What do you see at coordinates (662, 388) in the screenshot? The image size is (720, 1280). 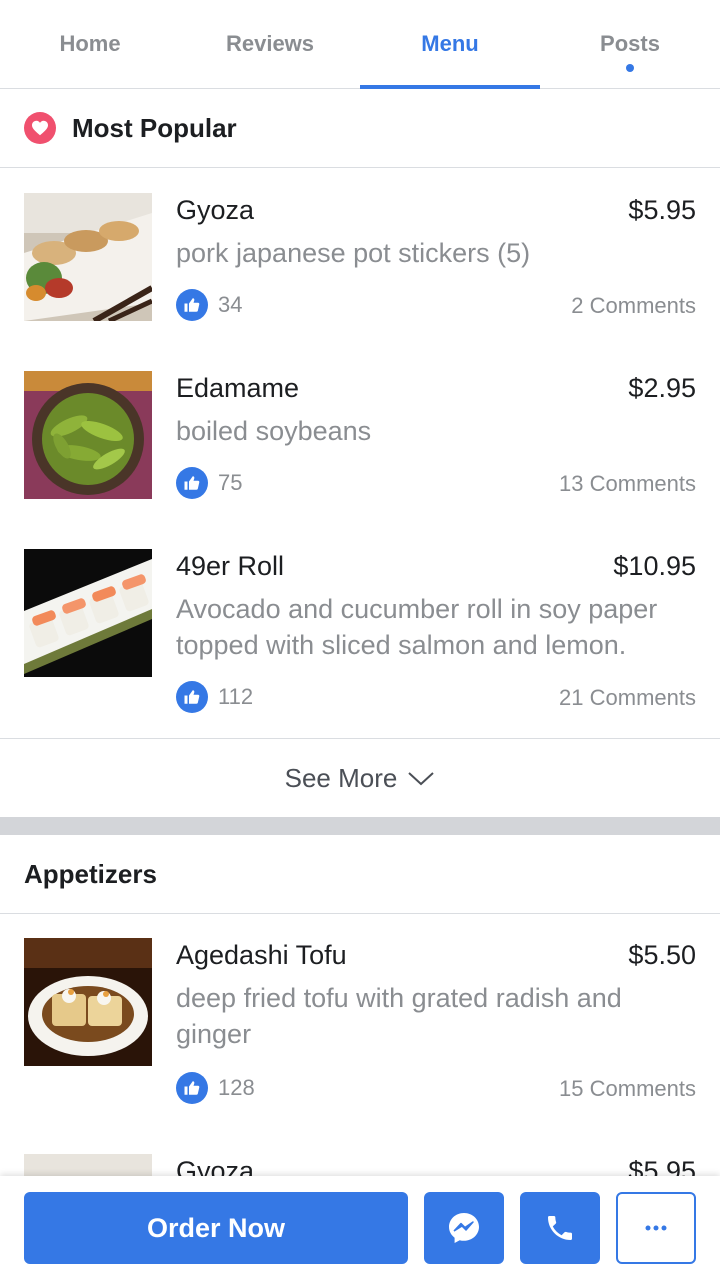 I see `item-price: $2.95` at bounding box center [662, 388].